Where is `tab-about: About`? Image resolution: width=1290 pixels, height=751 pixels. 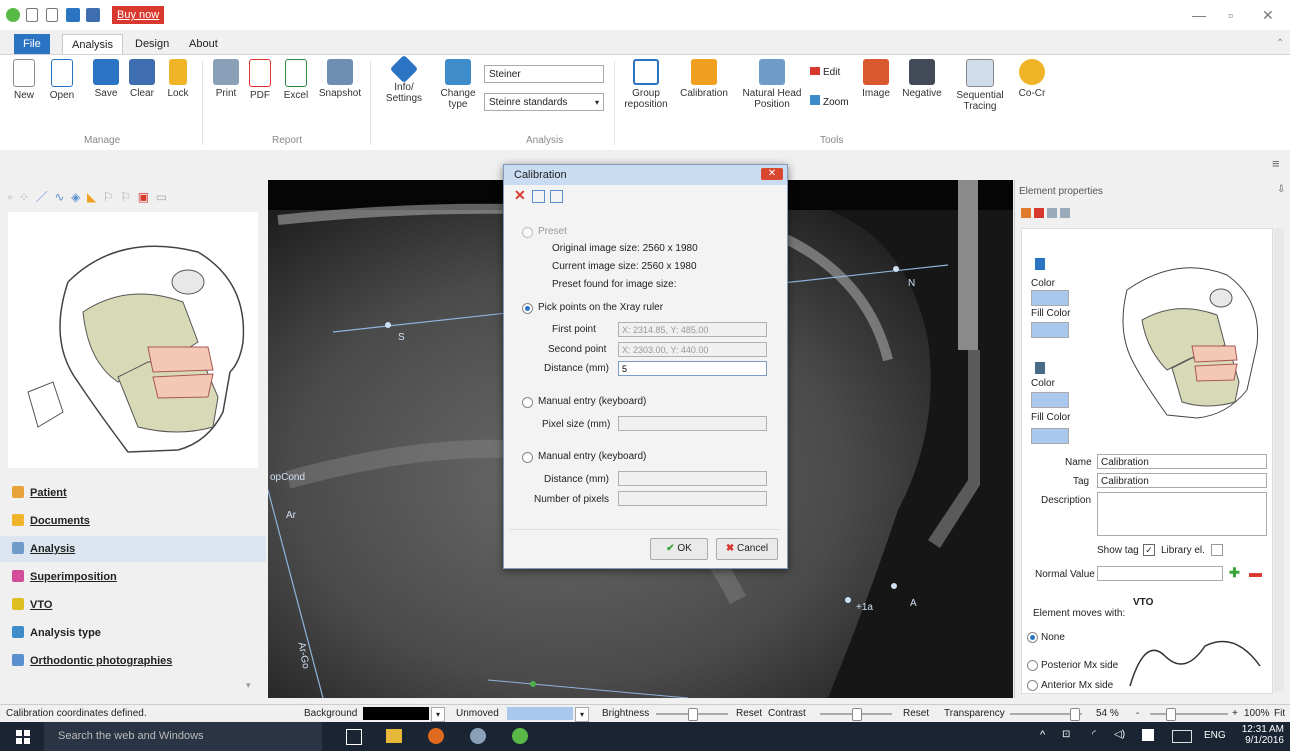 tab-about: About is located at coordinates (203, 44).